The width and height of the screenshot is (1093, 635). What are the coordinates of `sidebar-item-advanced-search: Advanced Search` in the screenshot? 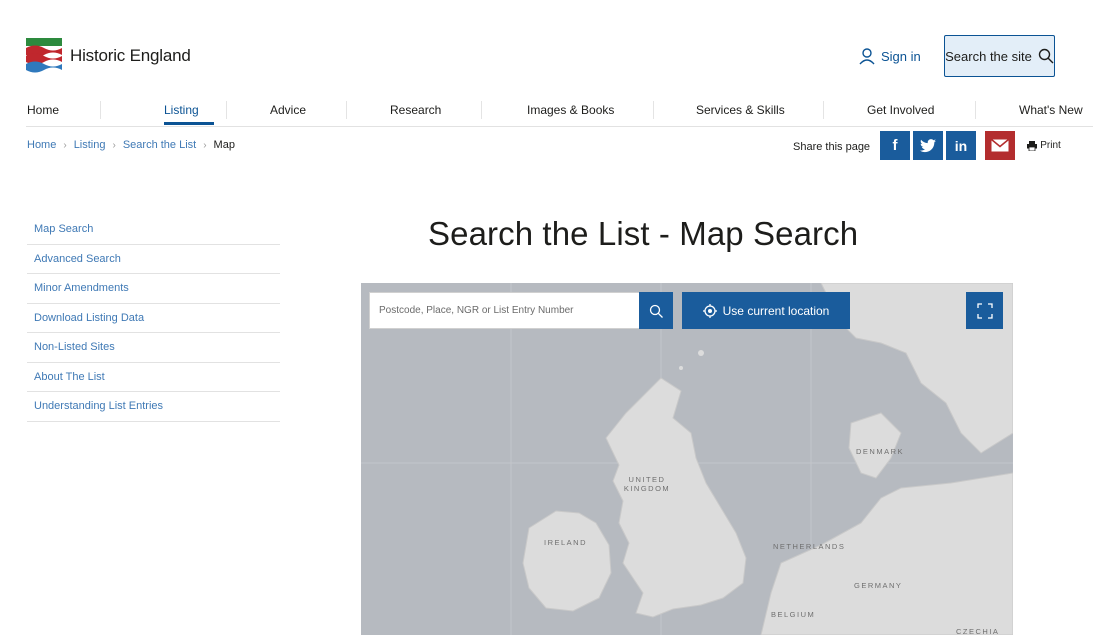 It's located at (153, 259).